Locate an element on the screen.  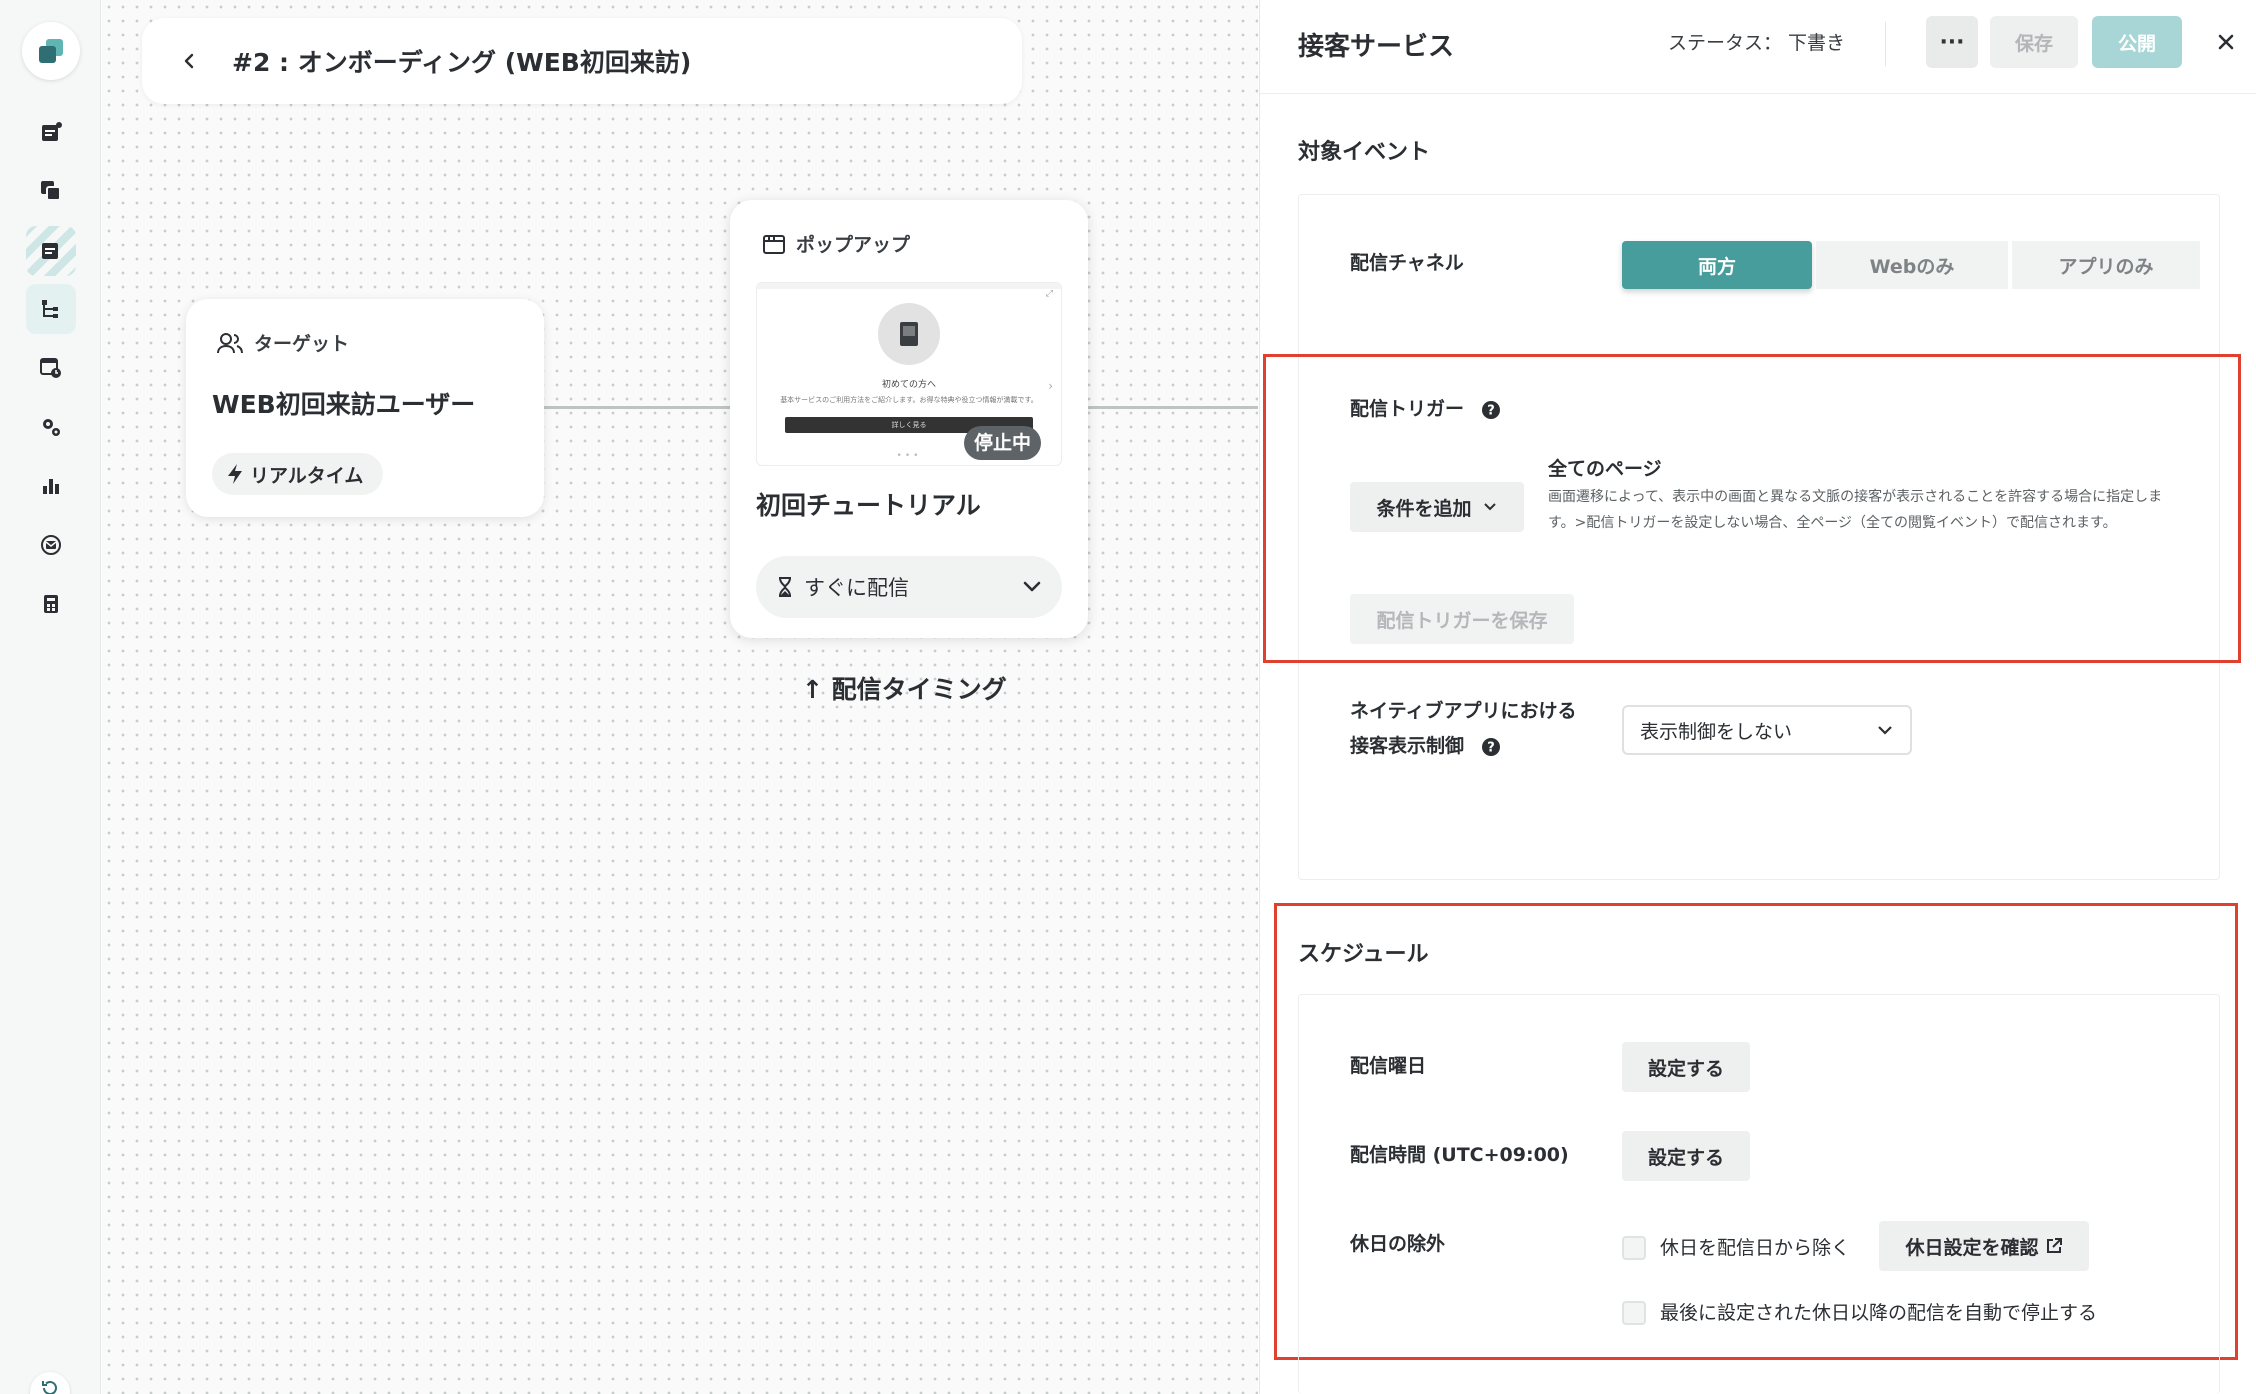
lightning-icon is located at coordinates (235, 474).